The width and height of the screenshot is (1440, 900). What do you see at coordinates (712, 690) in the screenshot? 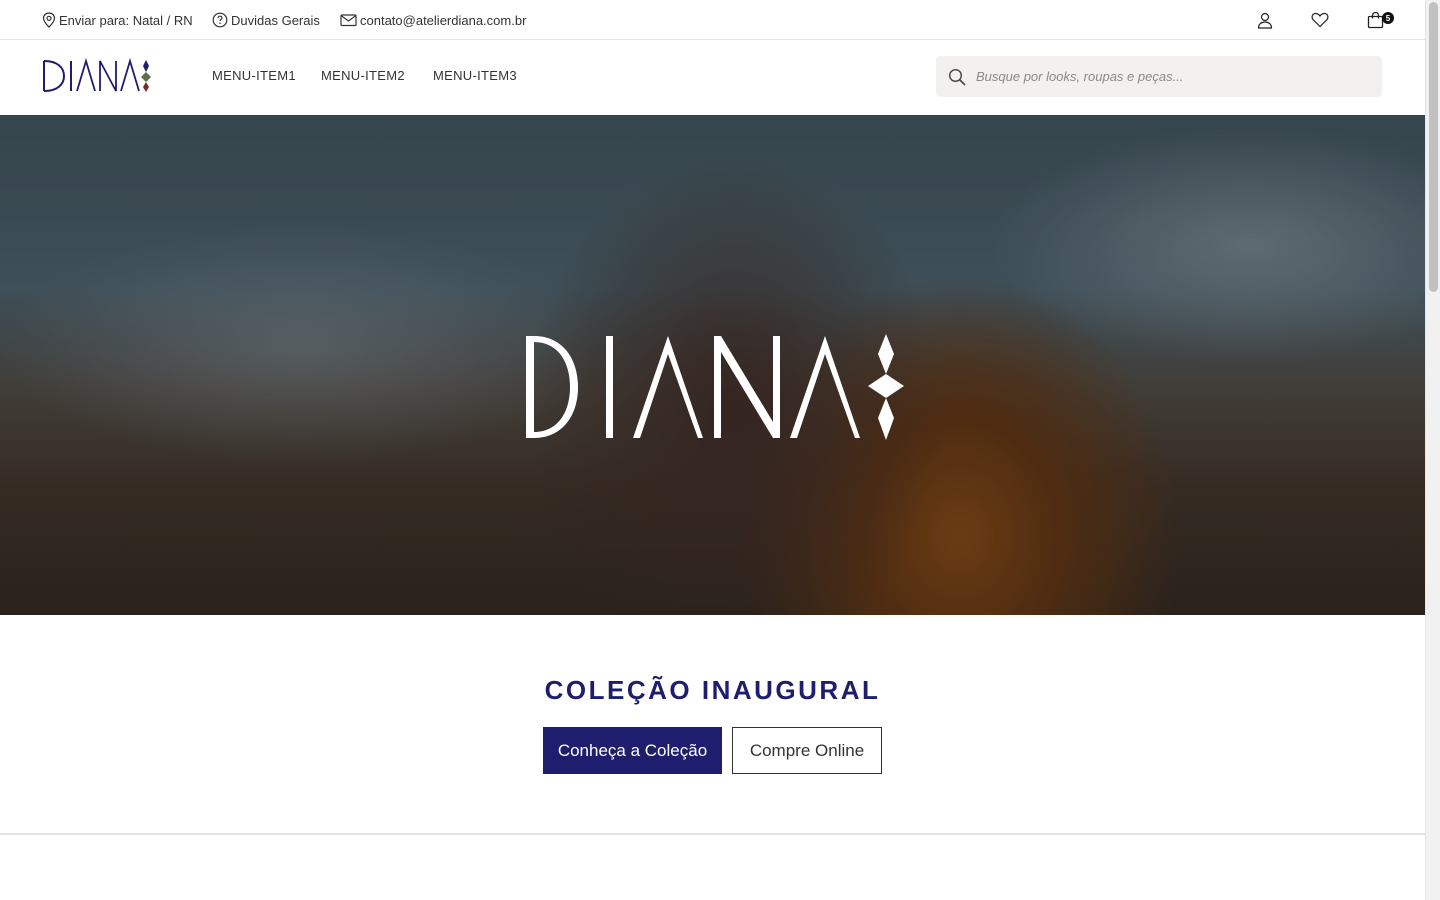
I see `collection-title: COLEÇÃO INAUGURAL` at bounding box center [712, 690].